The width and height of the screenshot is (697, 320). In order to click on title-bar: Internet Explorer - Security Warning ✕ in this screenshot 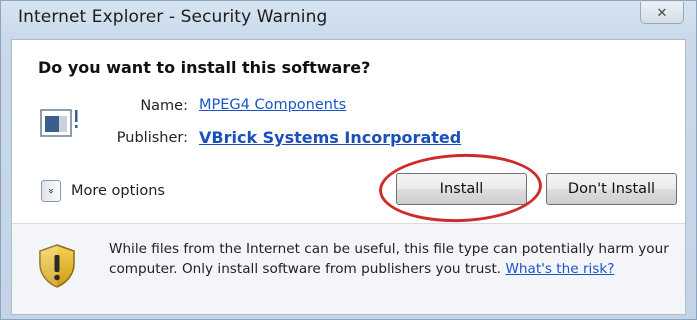, I will do `click(348, 20)`.